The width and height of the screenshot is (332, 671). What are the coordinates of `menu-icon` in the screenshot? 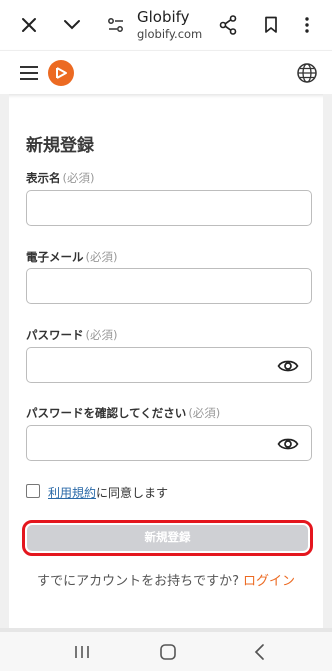 It's located at (29, 73).